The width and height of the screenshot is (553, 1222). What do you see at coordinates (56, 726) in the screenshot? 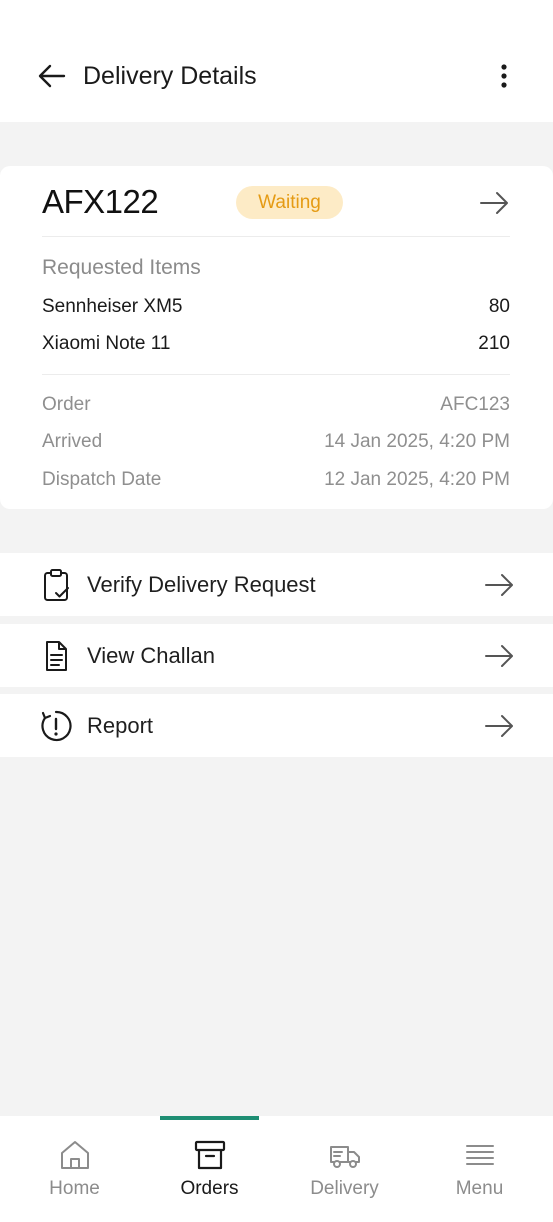
I see `report-alert-icon` at bounding box center [56, 726].